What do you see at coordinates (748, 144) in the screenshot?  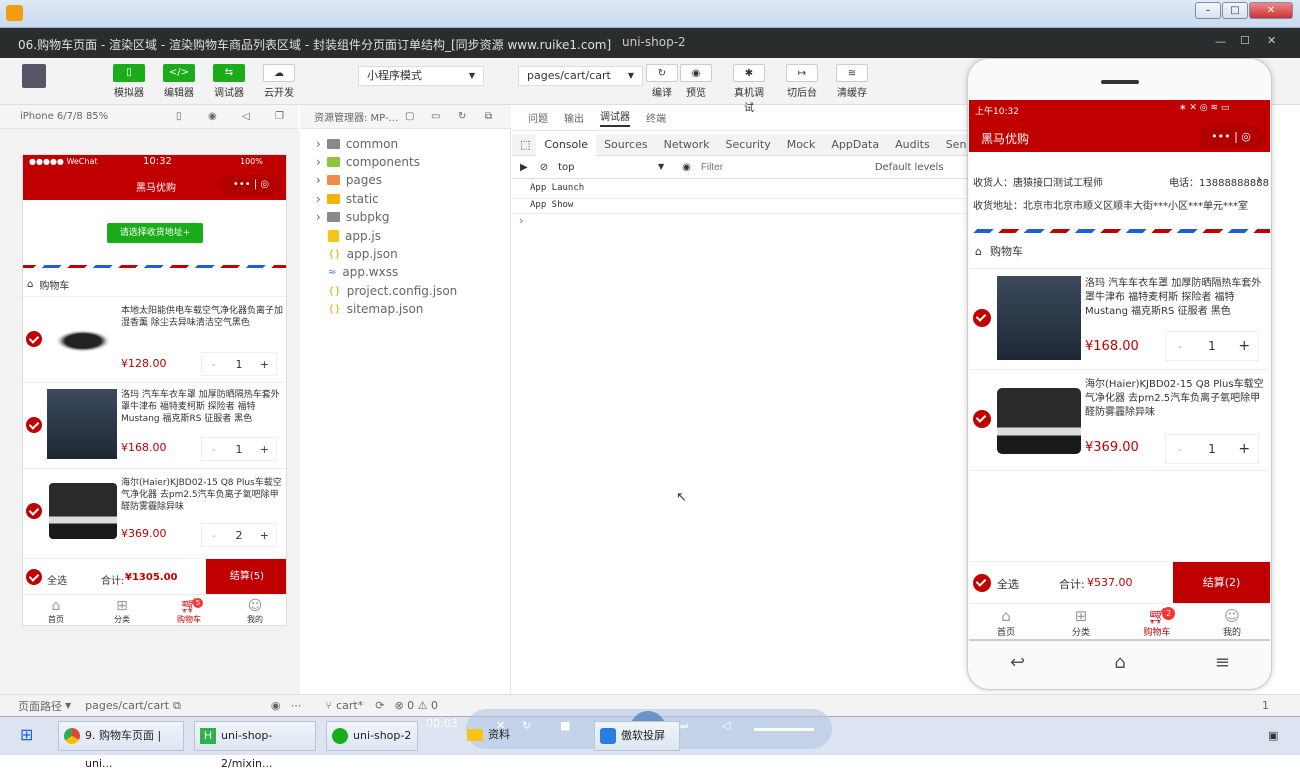 I see `tab-security: Security` at bounding box center [748, 144].